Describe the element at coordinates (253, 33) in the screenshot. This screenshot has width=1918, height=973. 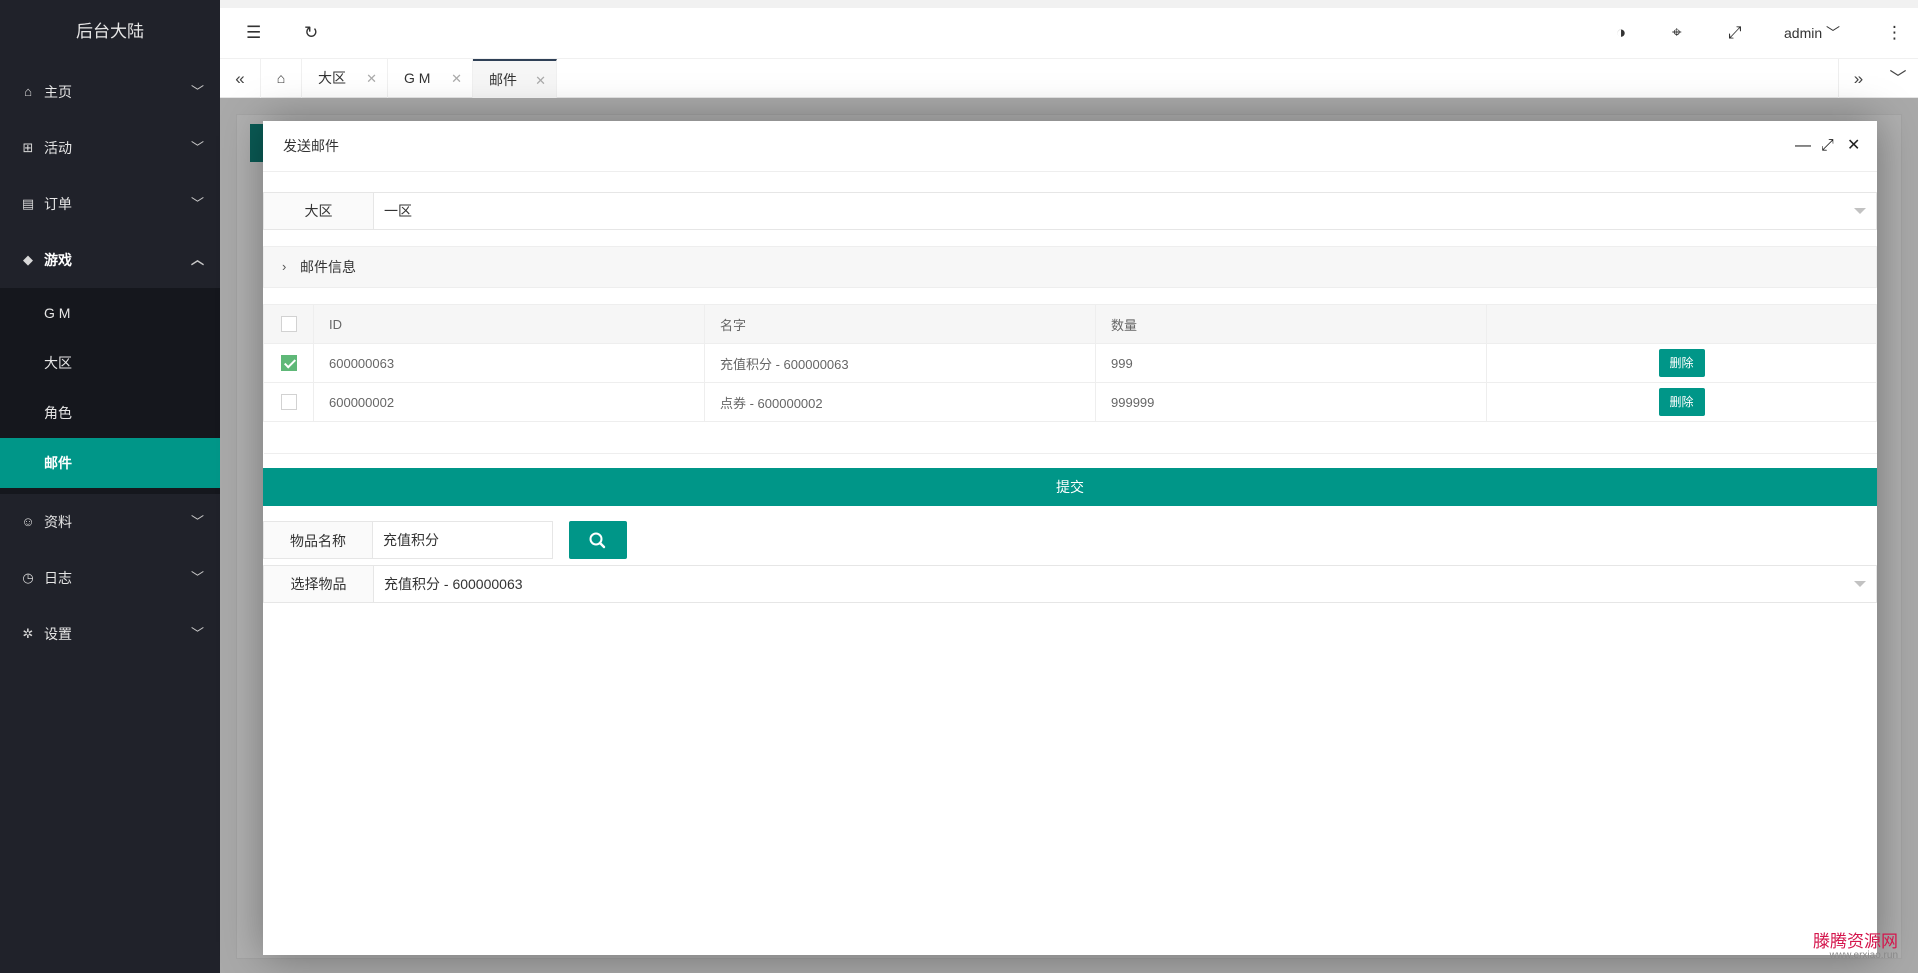
I see `menu-collapse-icon: ☰` at that location.